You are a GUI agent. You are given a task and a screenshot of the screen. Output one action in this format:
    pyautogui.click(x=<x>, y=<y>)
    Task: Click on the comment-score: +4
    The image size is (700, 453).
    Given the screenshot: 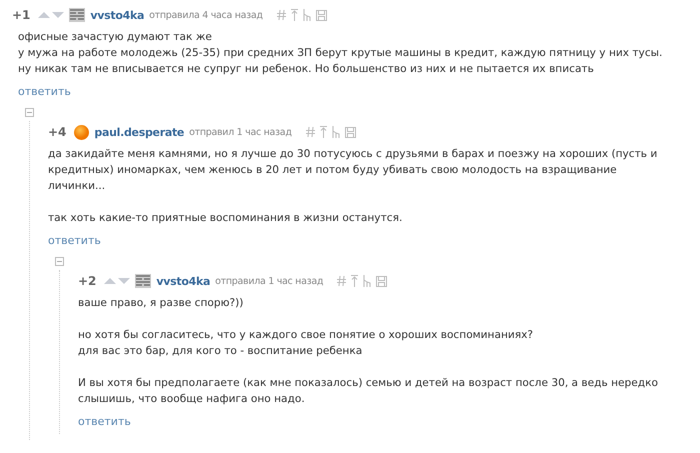 What is the action you would take?
    pyautogui.click(x=57, y=132)
    